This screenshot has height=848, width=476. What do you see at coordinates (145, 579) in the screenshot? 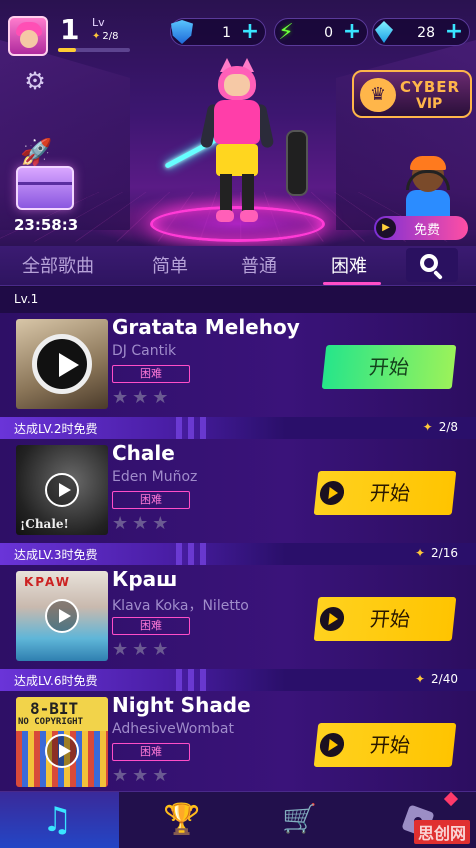
I see `song-title: Краш` at bounding box center [145, 579].